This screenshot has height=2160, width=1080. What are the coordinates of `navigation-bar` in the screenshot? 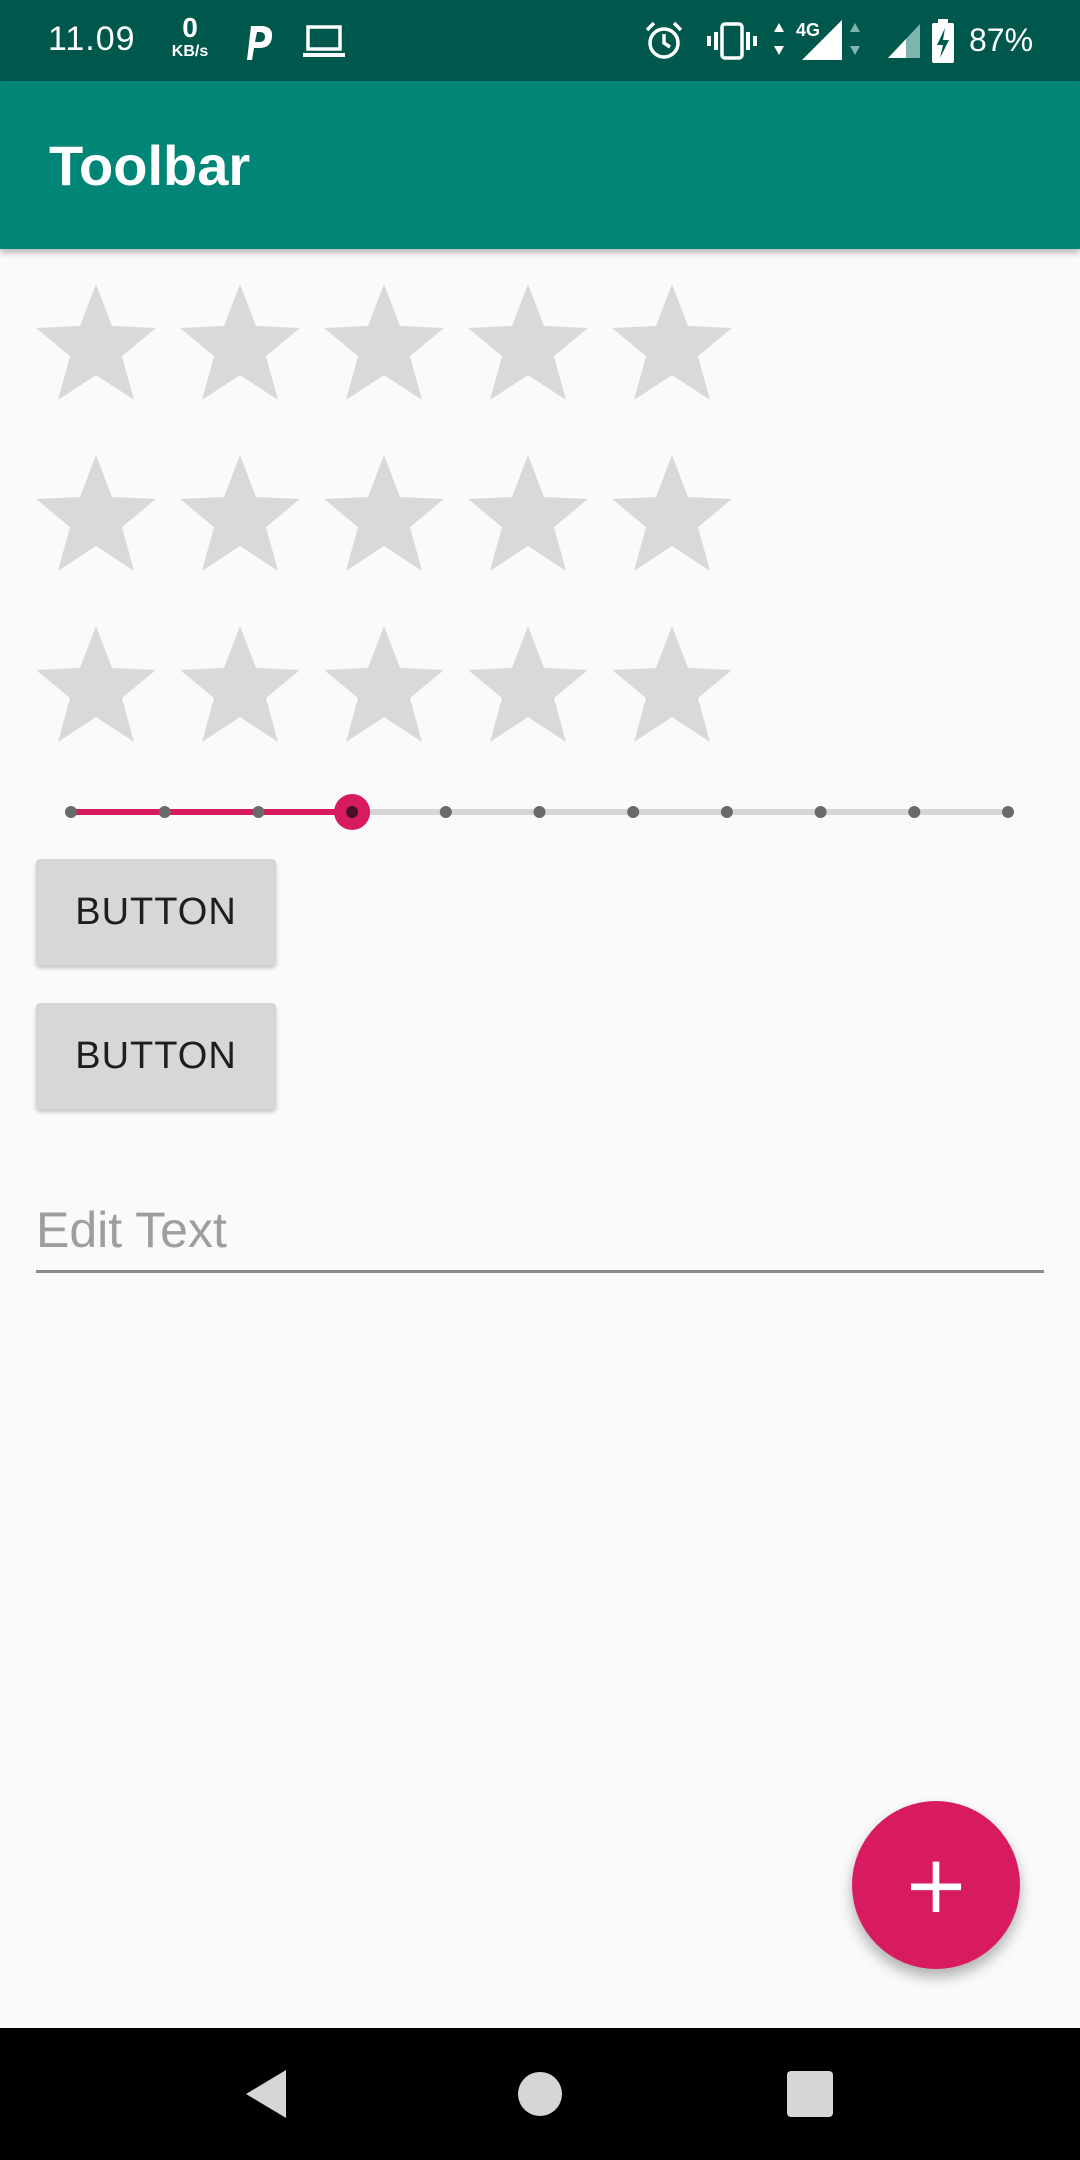 It's located at (540, 2094).